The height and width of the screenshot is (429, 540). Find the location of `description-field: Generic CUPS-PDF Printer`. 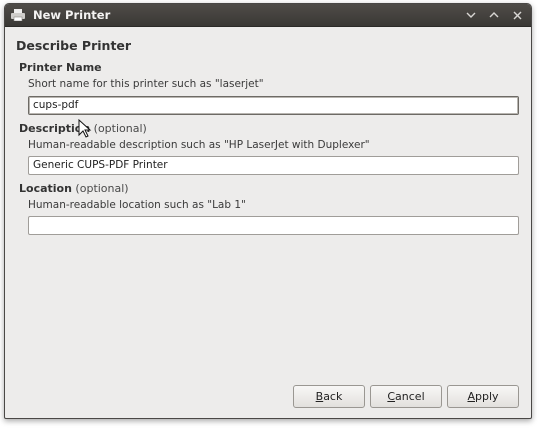

description-field: Generic CUPS-PDF Printer is located at coordinates (273, 165).